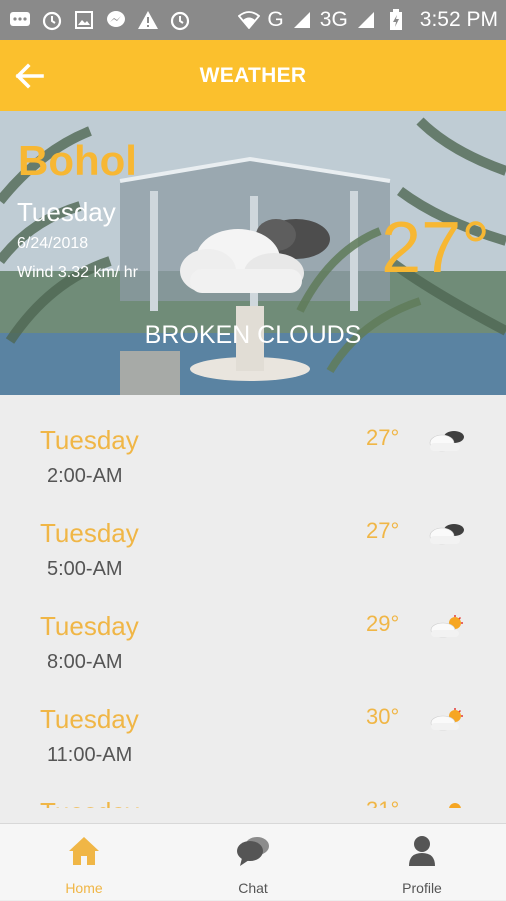 This screenshot has width=506, height=901. What do you see at coordinates (77, 160) in the screenshot?
I see `city-name: Bohol` at bounding box center [77, 160].